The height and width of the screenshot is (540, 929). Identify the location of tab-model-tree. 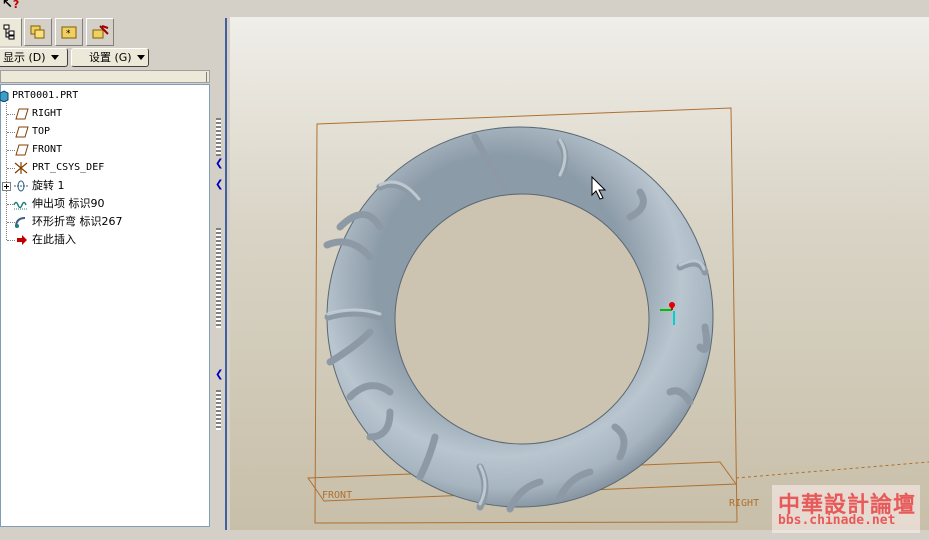
(11, 32).